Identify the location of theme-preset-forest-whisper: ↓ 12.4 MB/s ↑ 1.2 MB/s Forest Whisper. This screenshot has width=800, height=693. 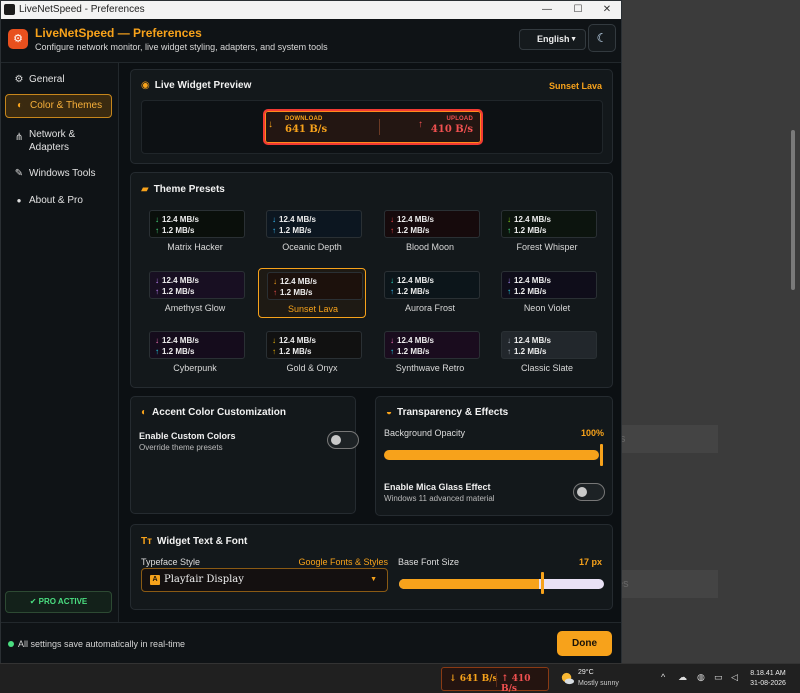
(547, 232).